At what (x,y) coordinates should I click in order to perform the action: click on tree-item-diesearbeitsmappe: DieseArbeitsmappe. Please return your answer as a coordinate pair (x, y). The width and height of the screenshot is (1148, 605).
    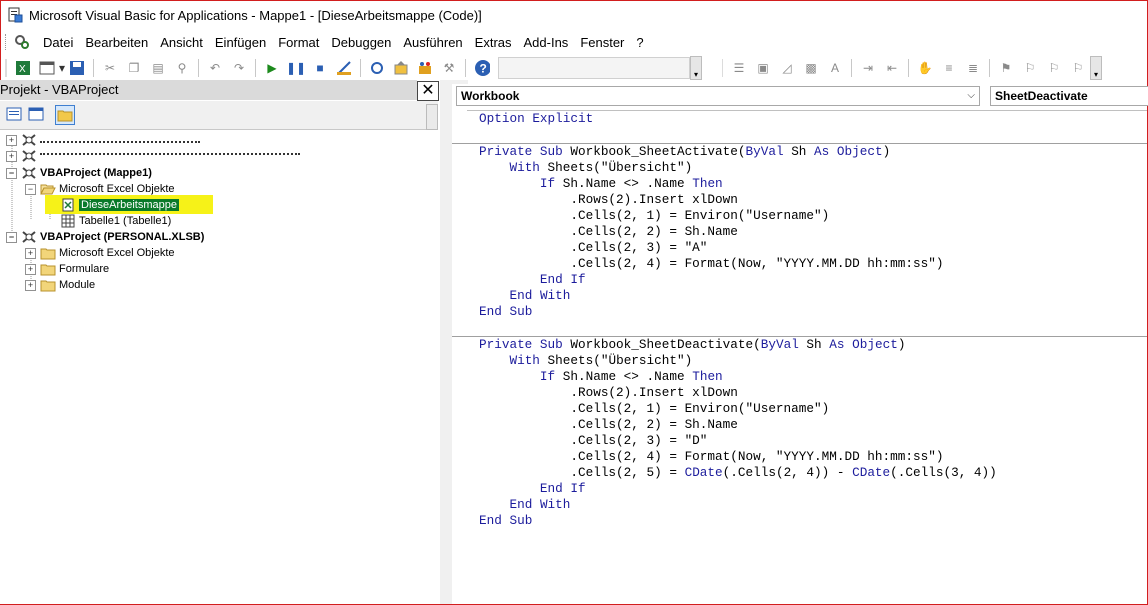
    Looking at the image, I should click on (119, 205).